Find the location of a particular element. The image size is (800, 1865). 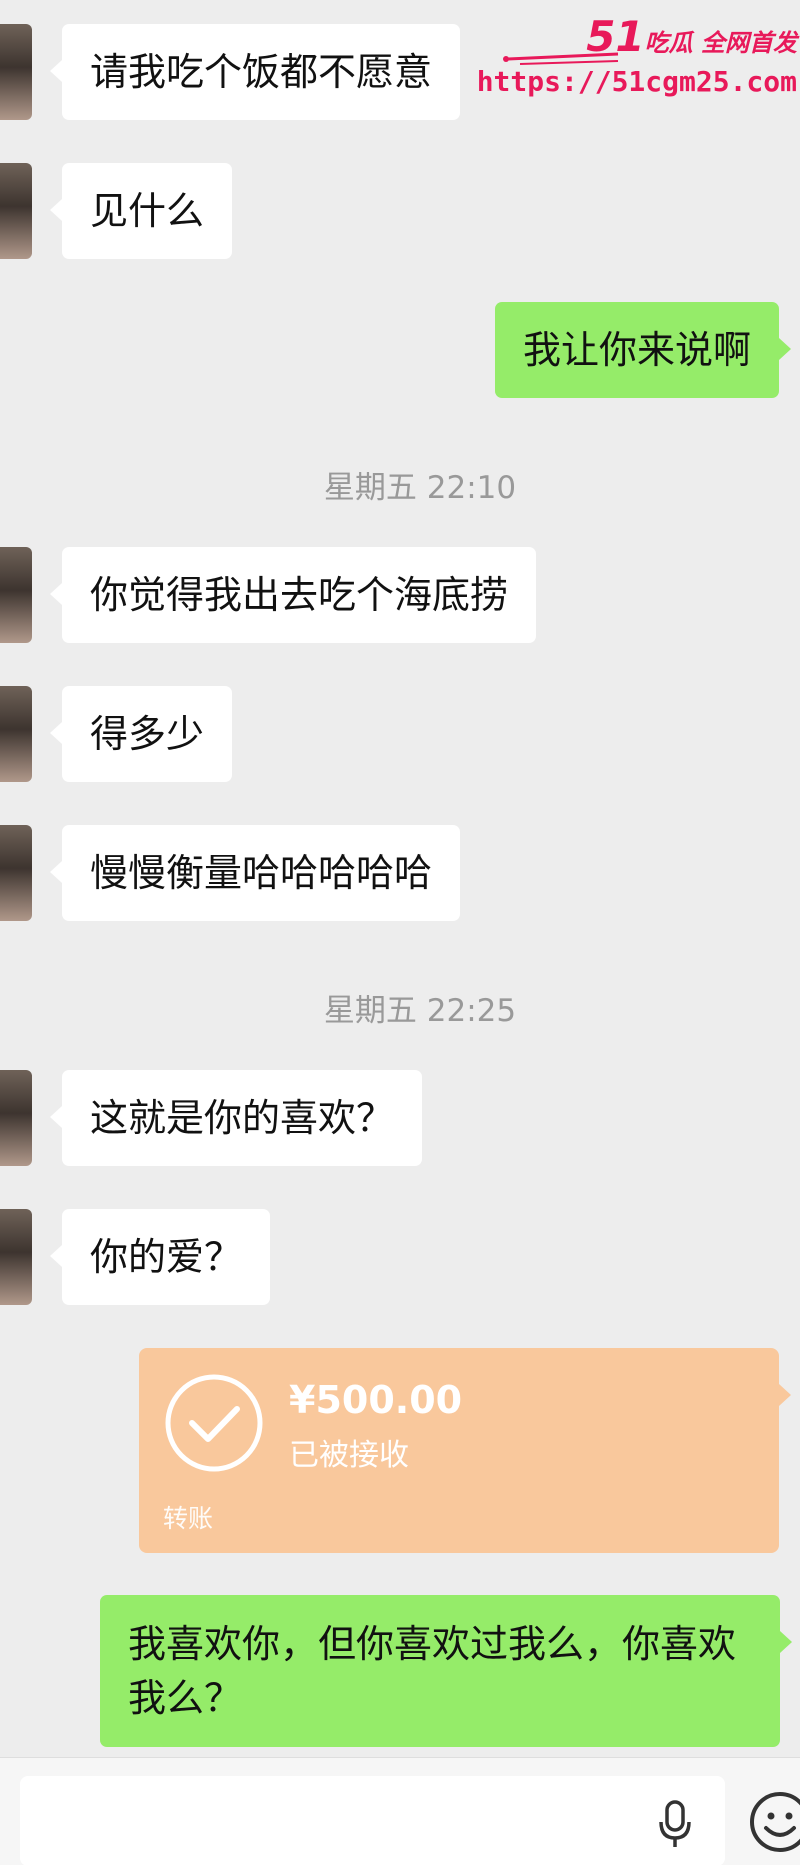

message-bubble-received: 请我吃个饭都不愿意 is located at coordinates (255, 72).